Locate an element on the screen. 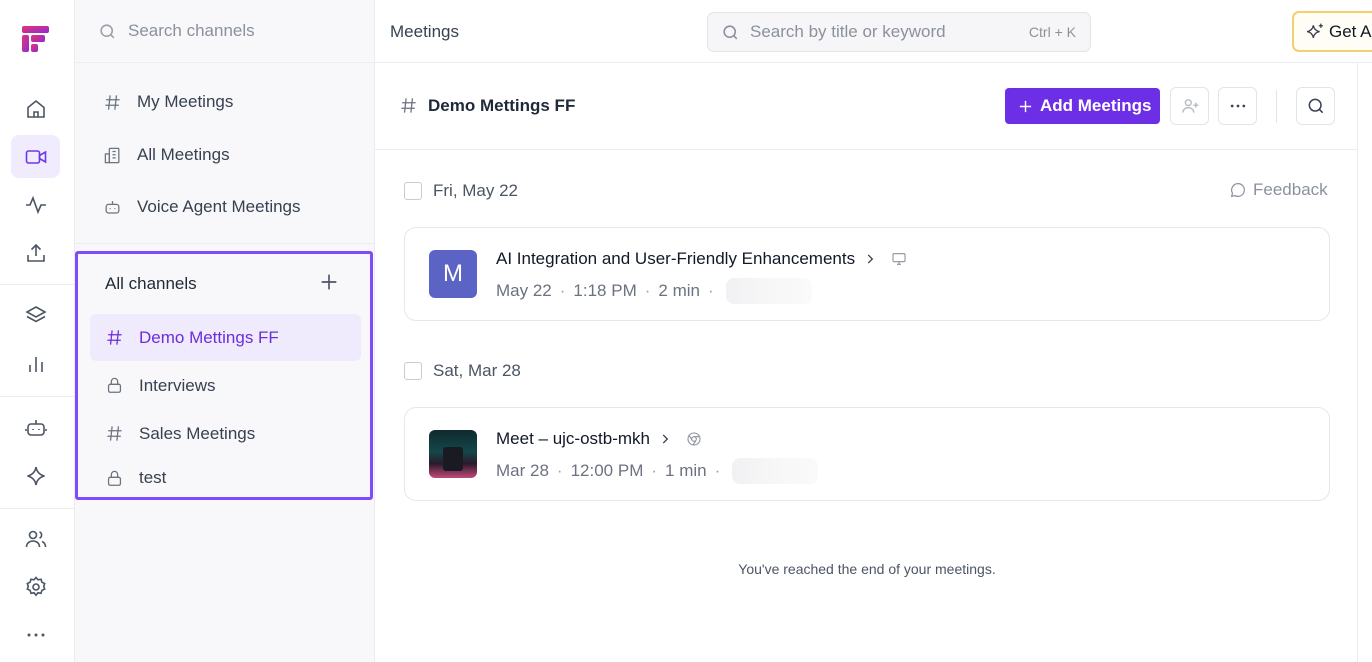 Image resolution: width=1372 pixels, height=662 pixels. activity-icon is located at coordinates (35, 204).